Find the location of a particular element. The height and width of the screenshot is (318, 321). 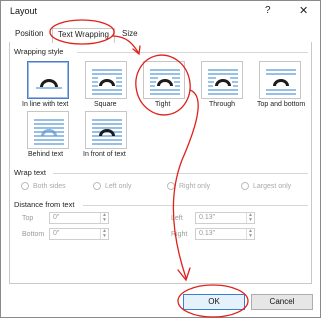

left-label: Left is located at coordinates (177, 218).